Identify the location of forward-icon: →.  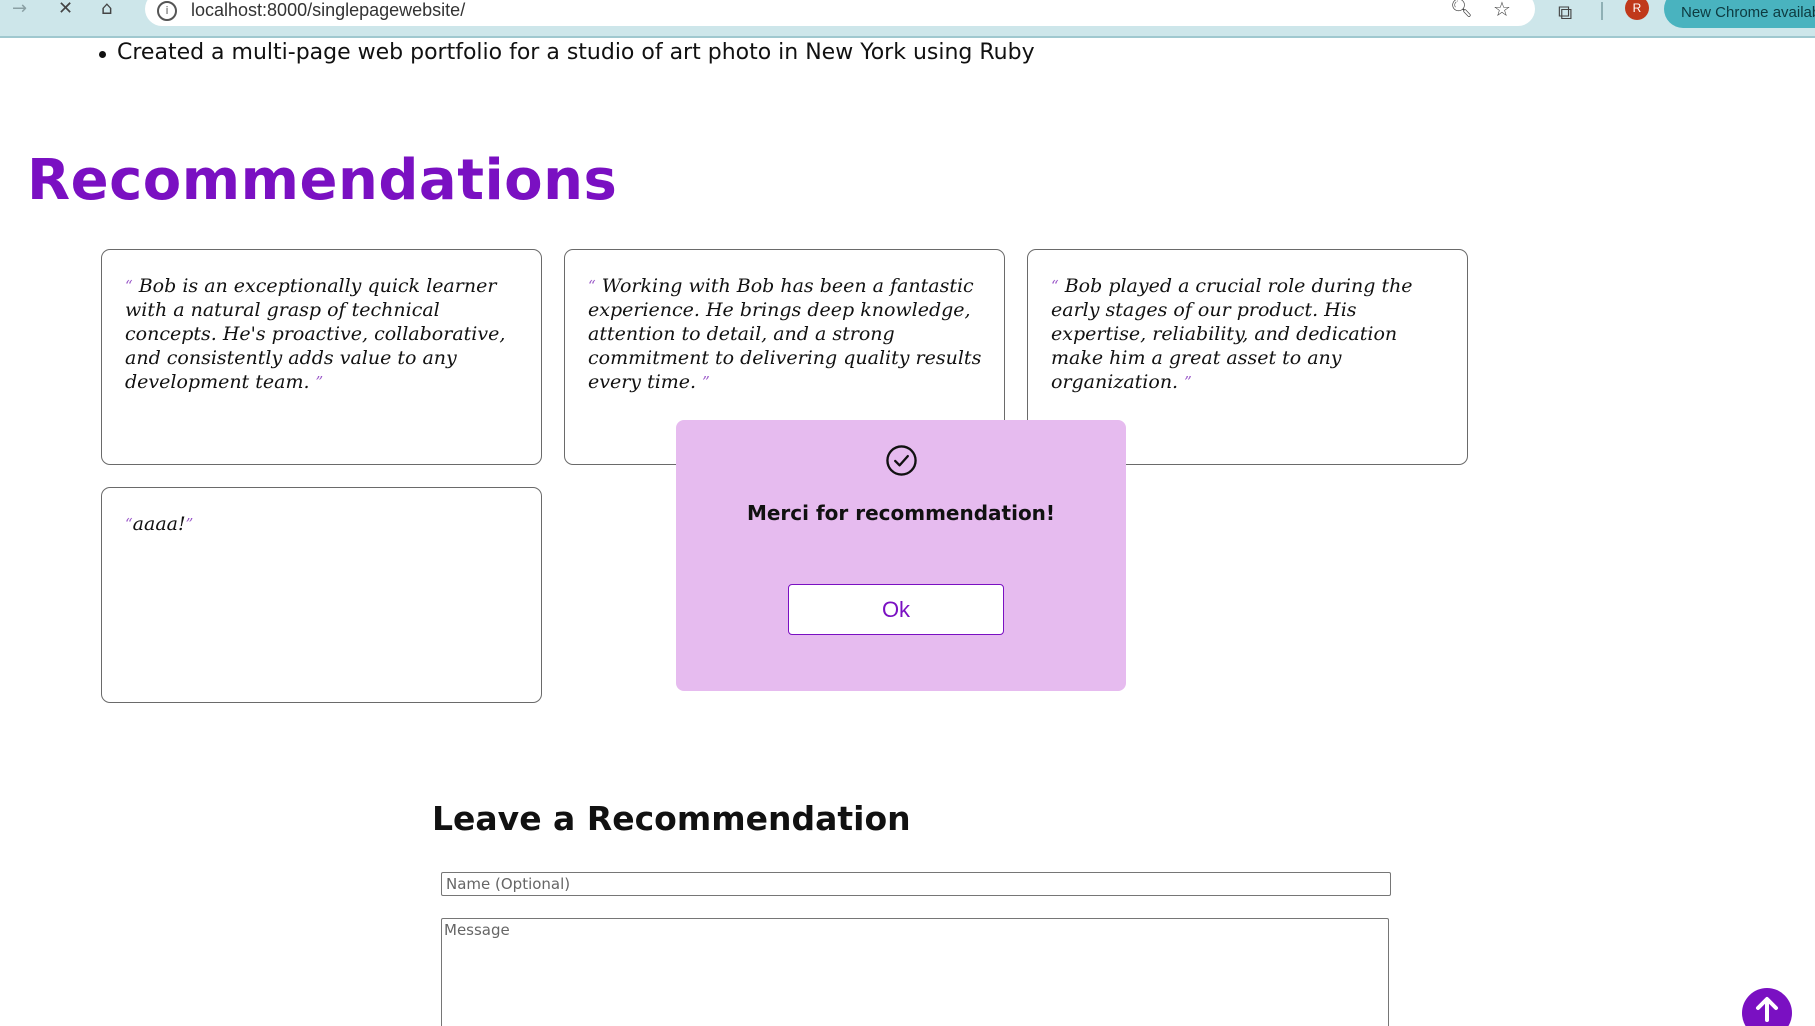
(19, 10).